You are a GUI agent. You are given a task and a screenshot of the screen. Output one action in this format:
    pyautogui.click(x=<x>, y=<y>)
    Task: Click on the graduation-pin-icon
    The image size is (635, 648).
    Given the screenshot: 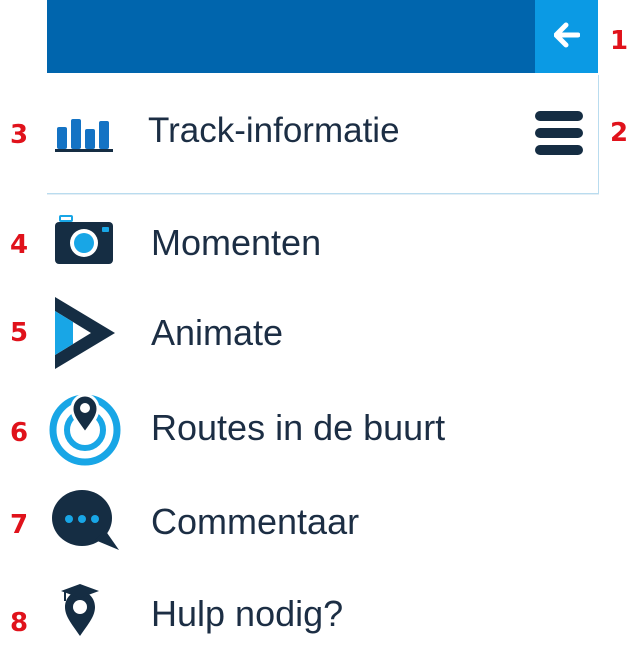 What is the action you would take?
    pyautogui.click(x=87, y=611)
    